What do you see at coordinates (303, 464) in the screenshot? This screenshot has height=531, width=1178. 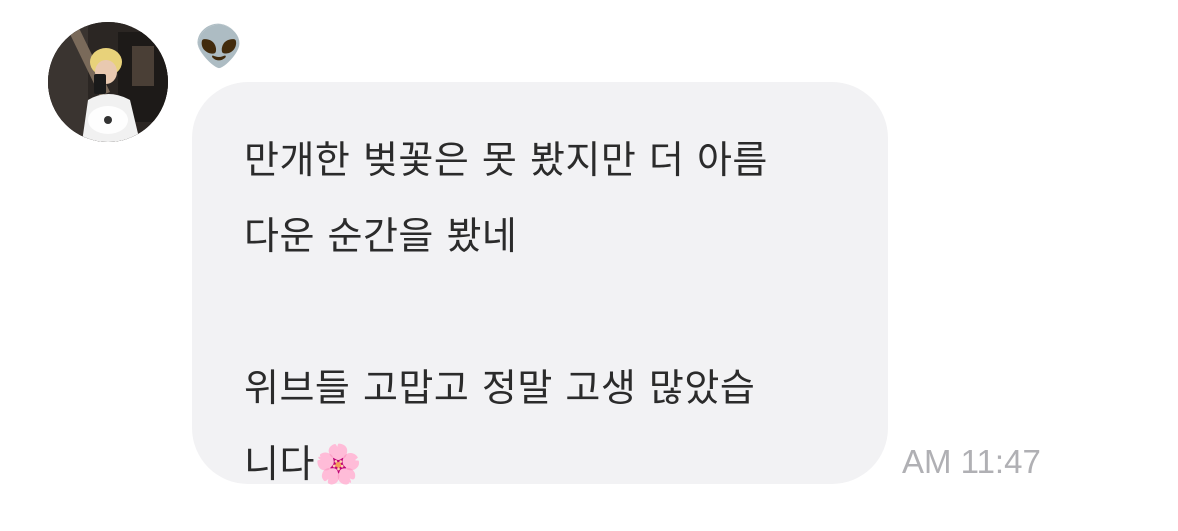 I see `message-line: 니다🌸` at bounding box center [303, 464].